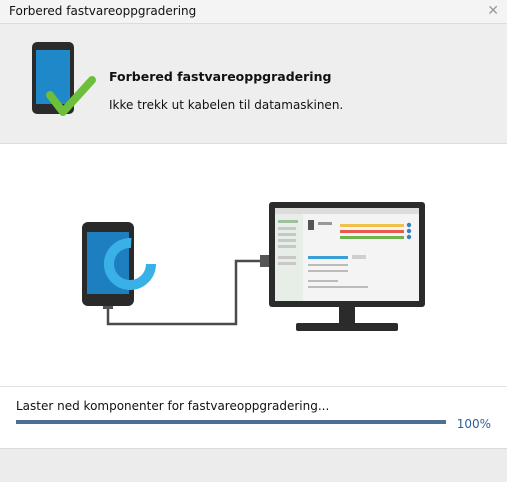 The width and height of the screenshot is (507, 482). What do you see at coordinates (473, 424) in the screenshot?
I see `progress-percent: 100%` at bounding box center [473, 424].